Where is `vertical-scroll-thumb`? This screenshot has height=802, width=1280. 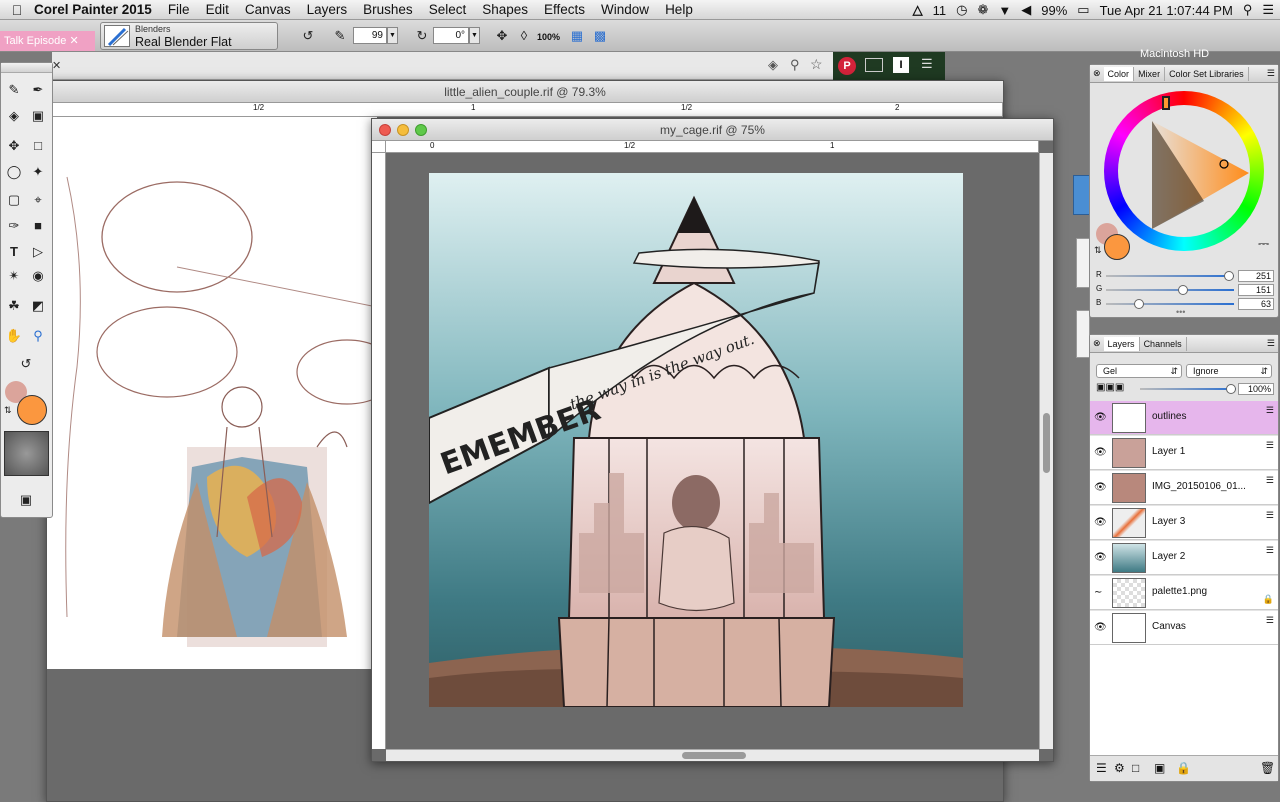 vertical-scroll-thumb is located at coordinates (1046, 443).